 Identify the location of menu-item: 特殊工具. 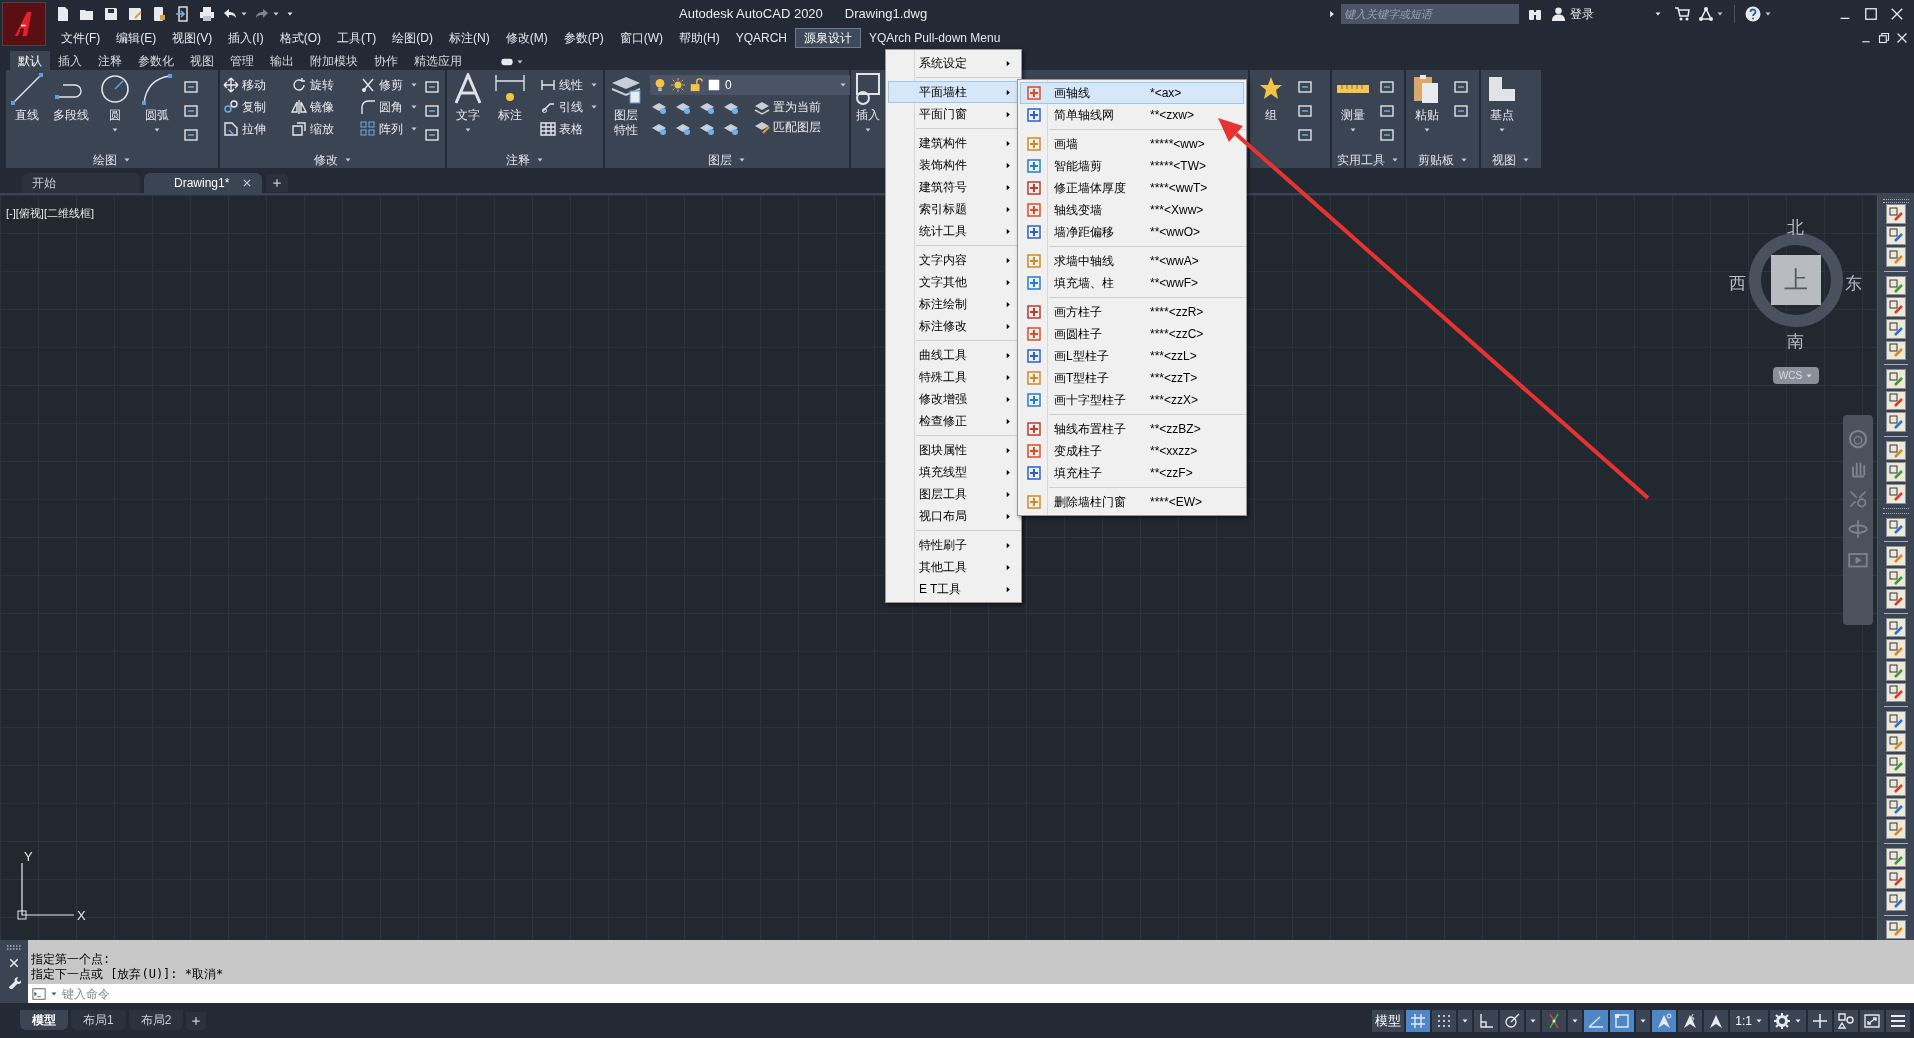
(953, 377).